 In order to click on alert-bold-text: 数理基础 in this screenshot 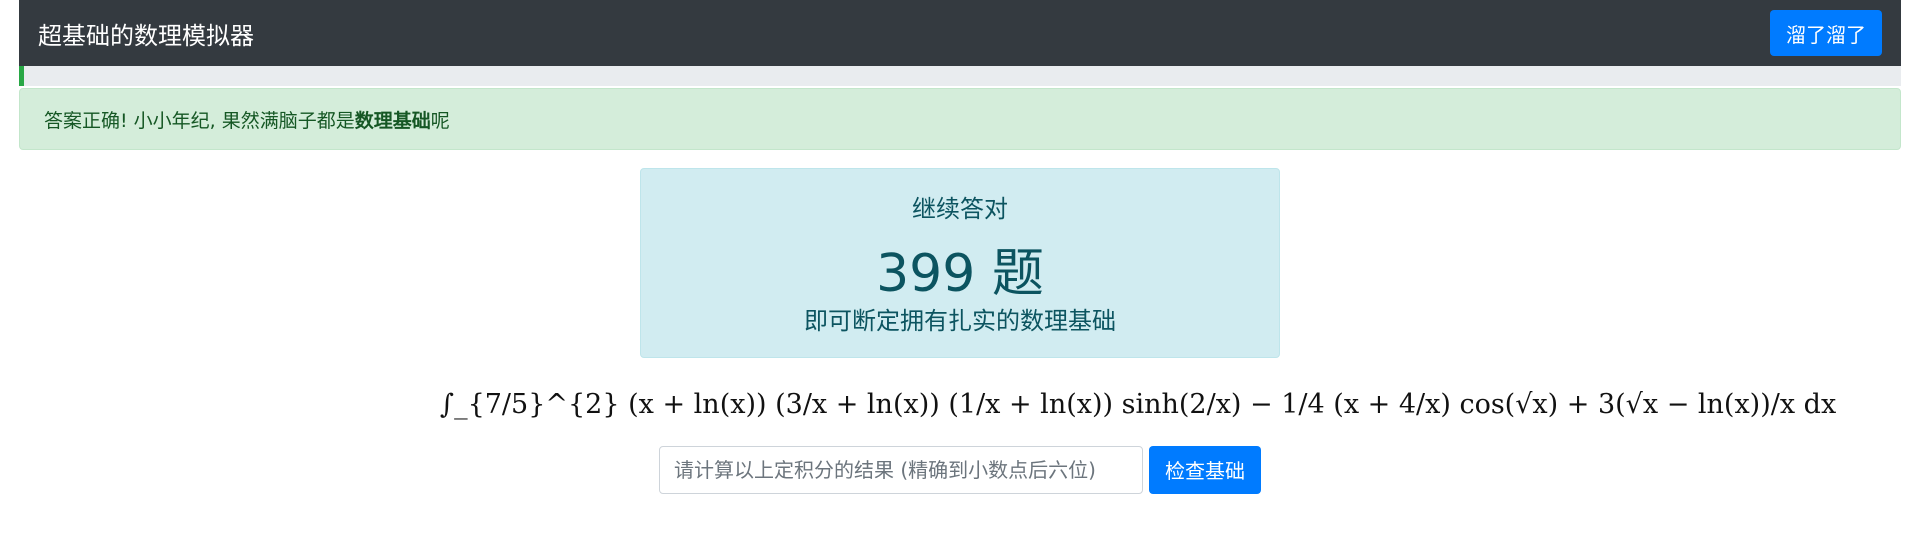, I will do `click(392, 120)`.